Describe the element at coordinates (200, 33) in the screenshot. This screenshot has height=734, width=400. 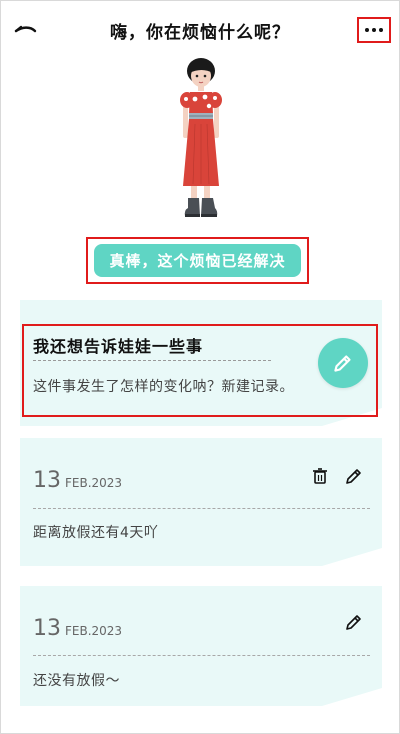
I see `page-title: 嗨，你在烦恼什么呢？` at that location.